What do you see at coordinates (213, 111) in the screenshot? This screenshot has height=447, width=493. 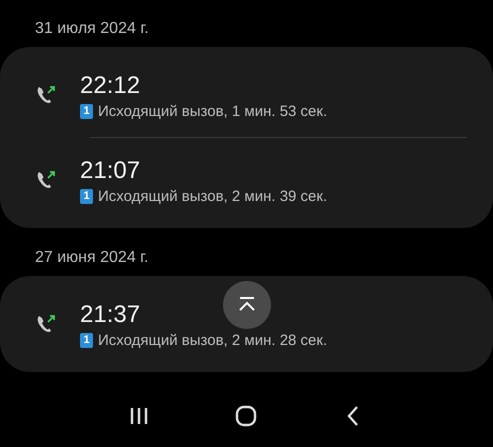 I see `call-detail: Исходящий вызов, 1 мин. 53 сек.` at bounding box center [213, 111].